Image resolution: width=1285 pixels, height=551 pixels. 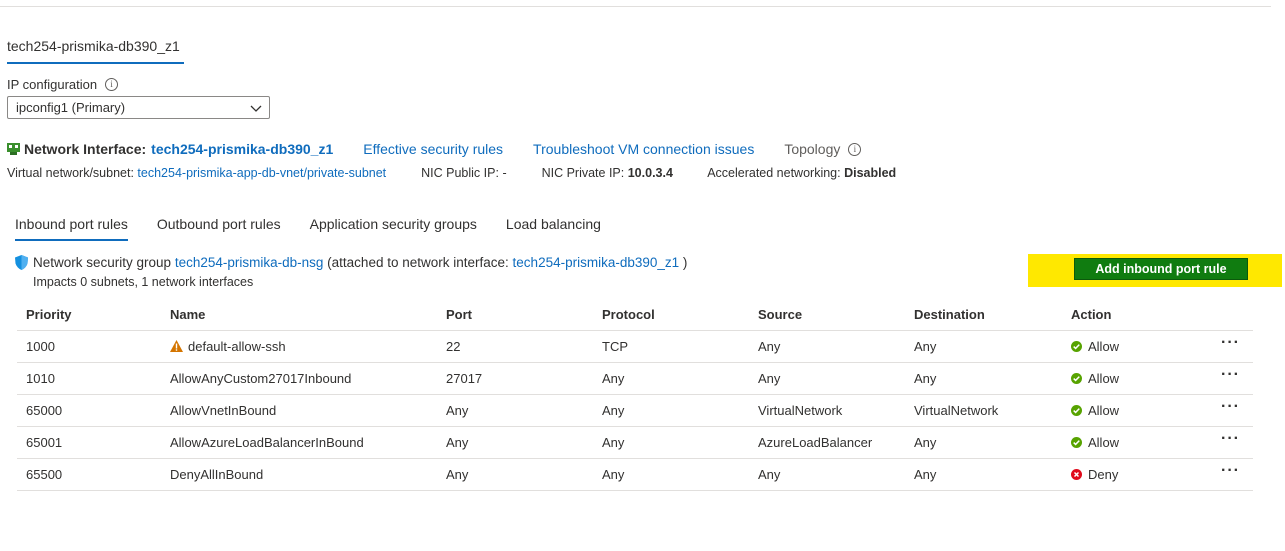 I want to click on topology-info-icon: i, so click(x=855, y=149).